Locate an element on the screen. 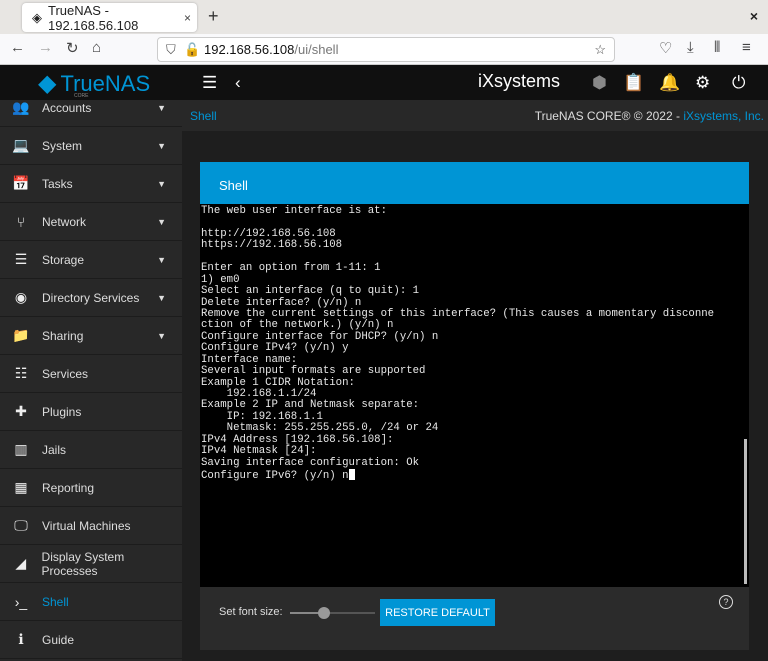 The height and width of the screenshot is (661, 768). terminal-line: Configure IPv6? (y/n) n is located at coordinates (475, 475).